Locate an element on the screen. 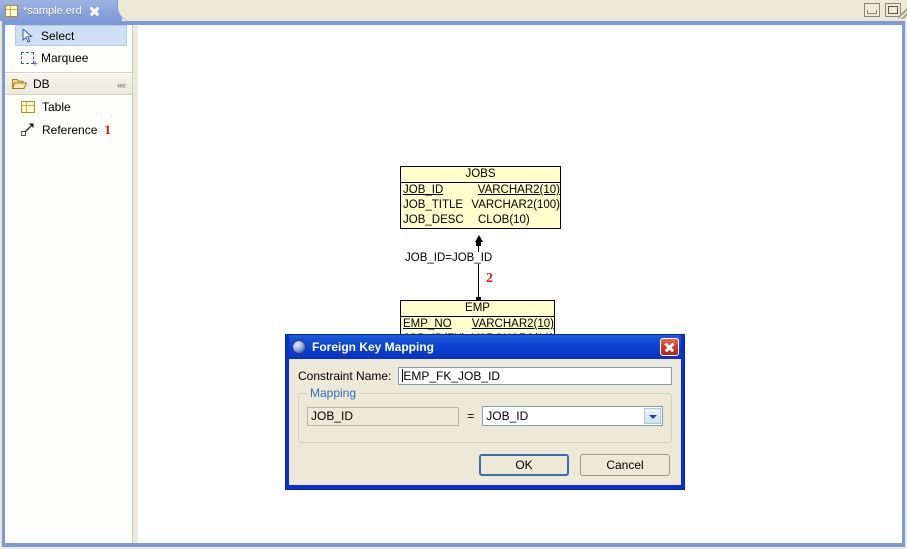 The width and height of the screenshot is (907, 549). open-folder-icon is located at coordinates (19, 84).